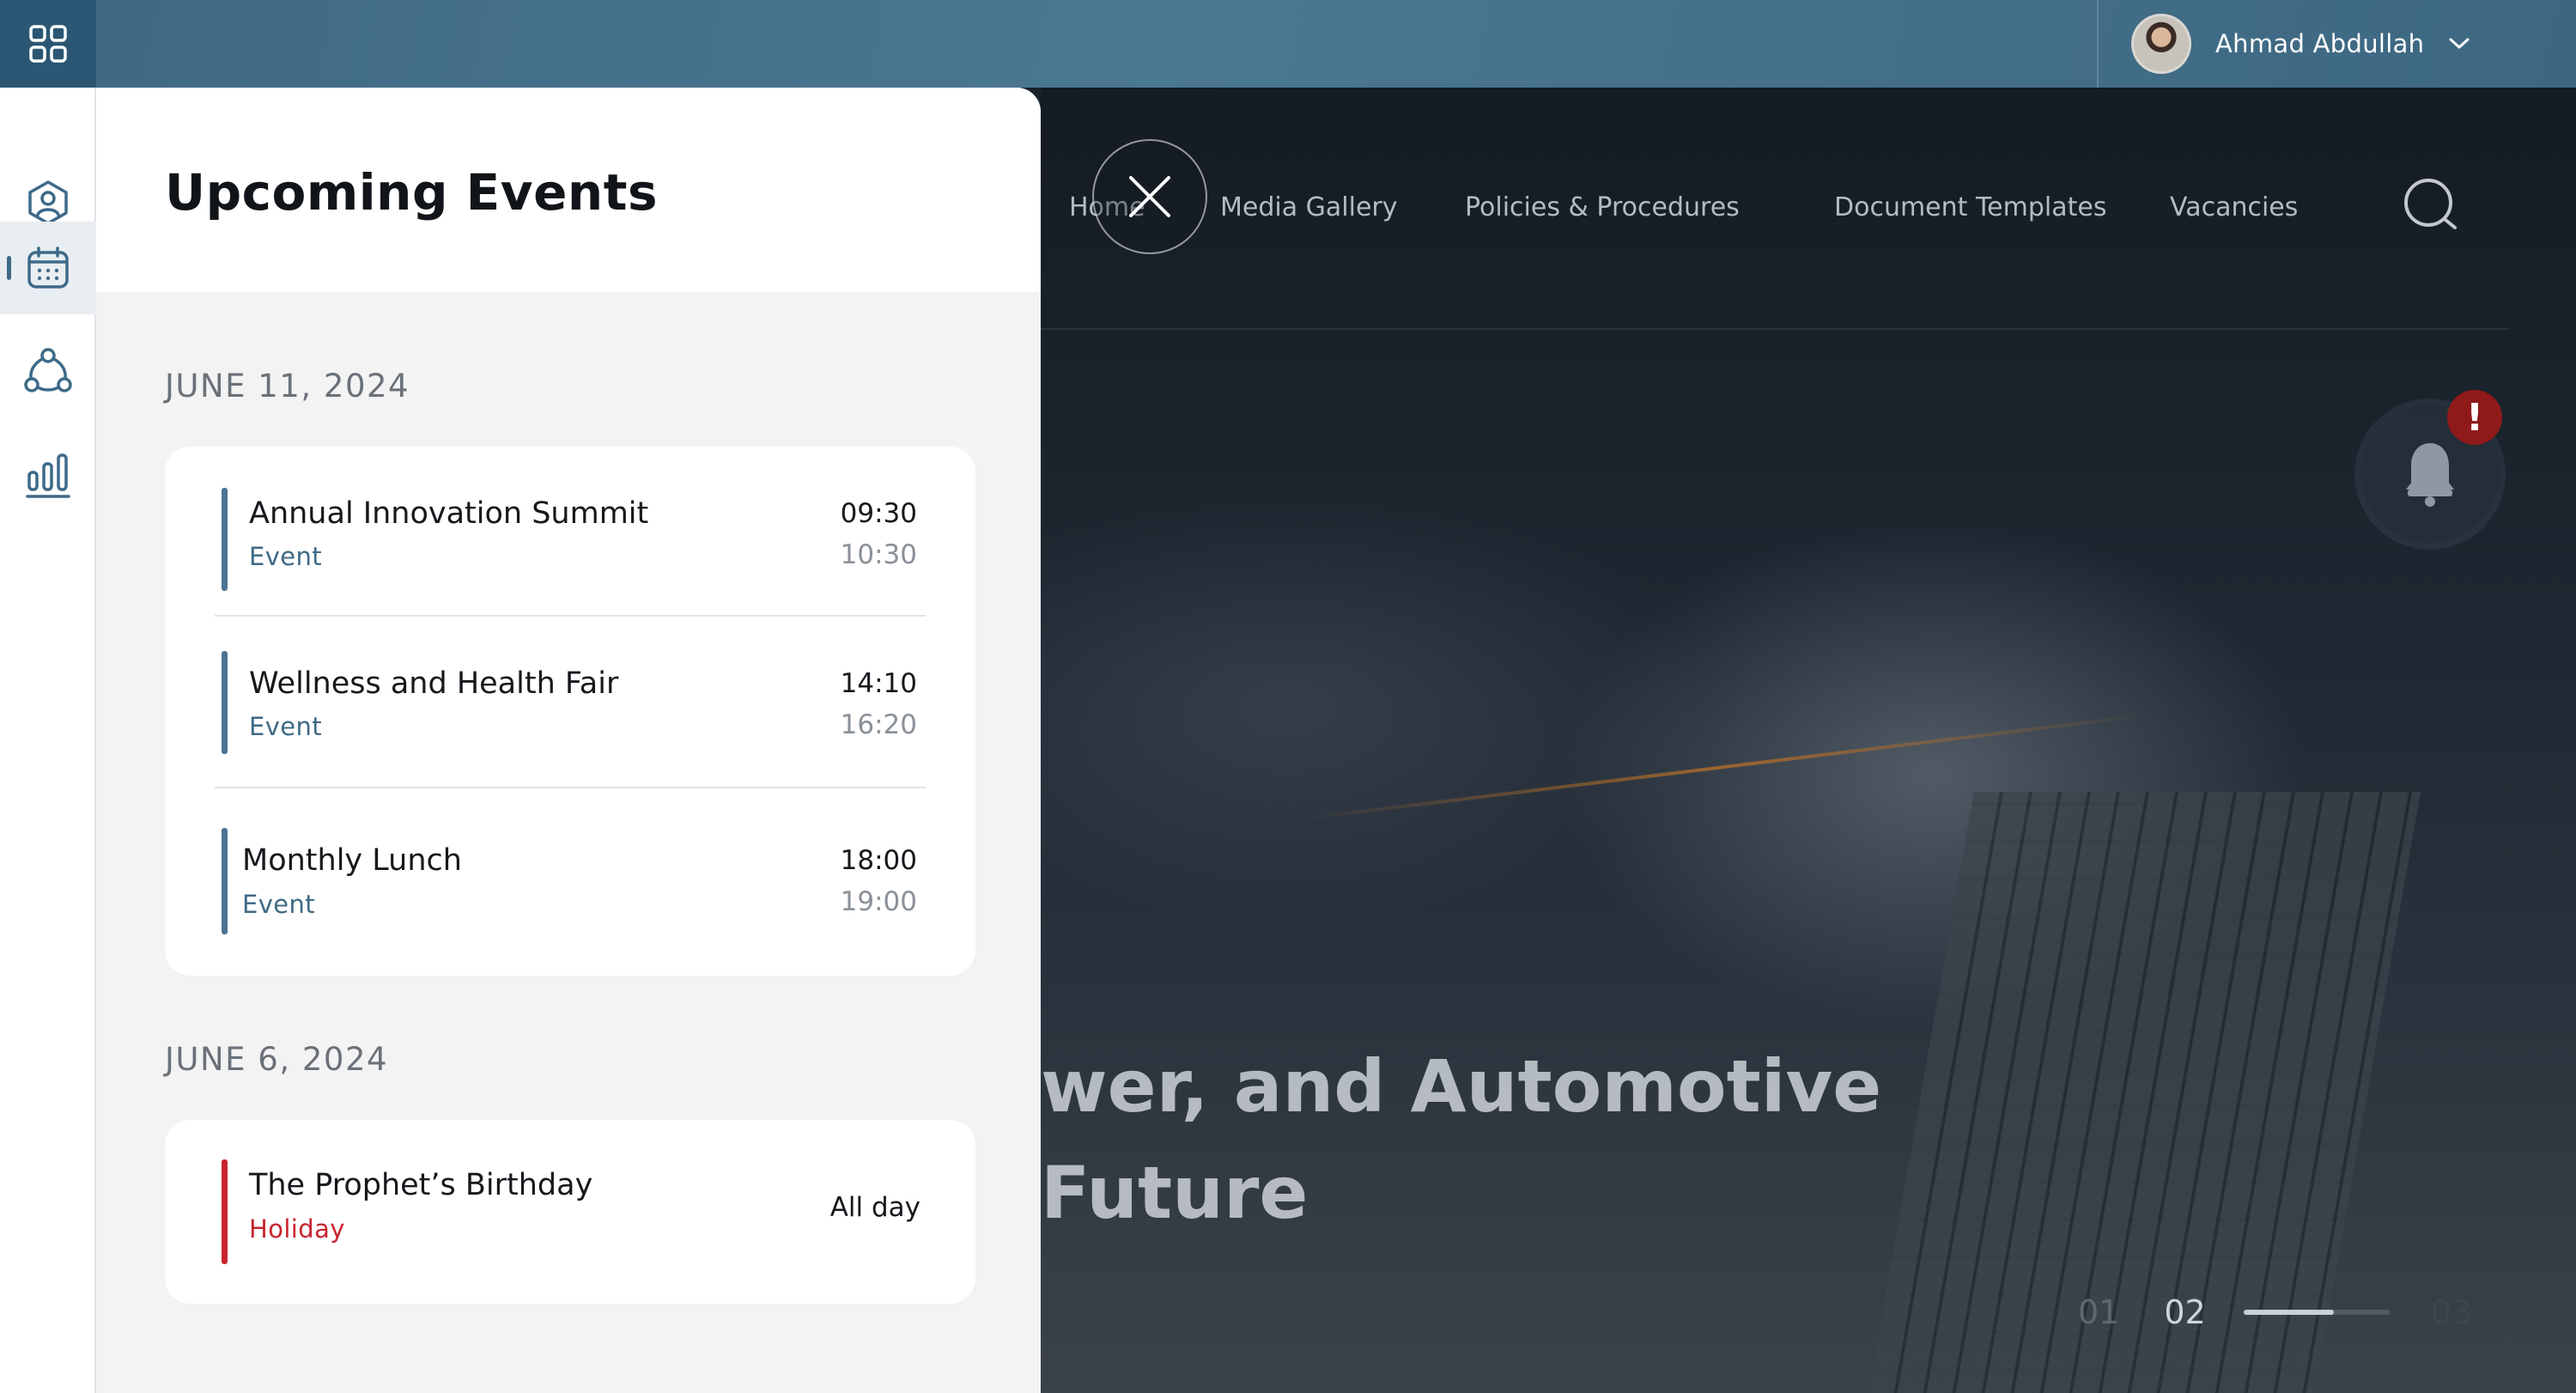  What do you see at coordinates (1775, 329) in the screenshot?
I see `nav-divider` at bounding box center [1775, 329].